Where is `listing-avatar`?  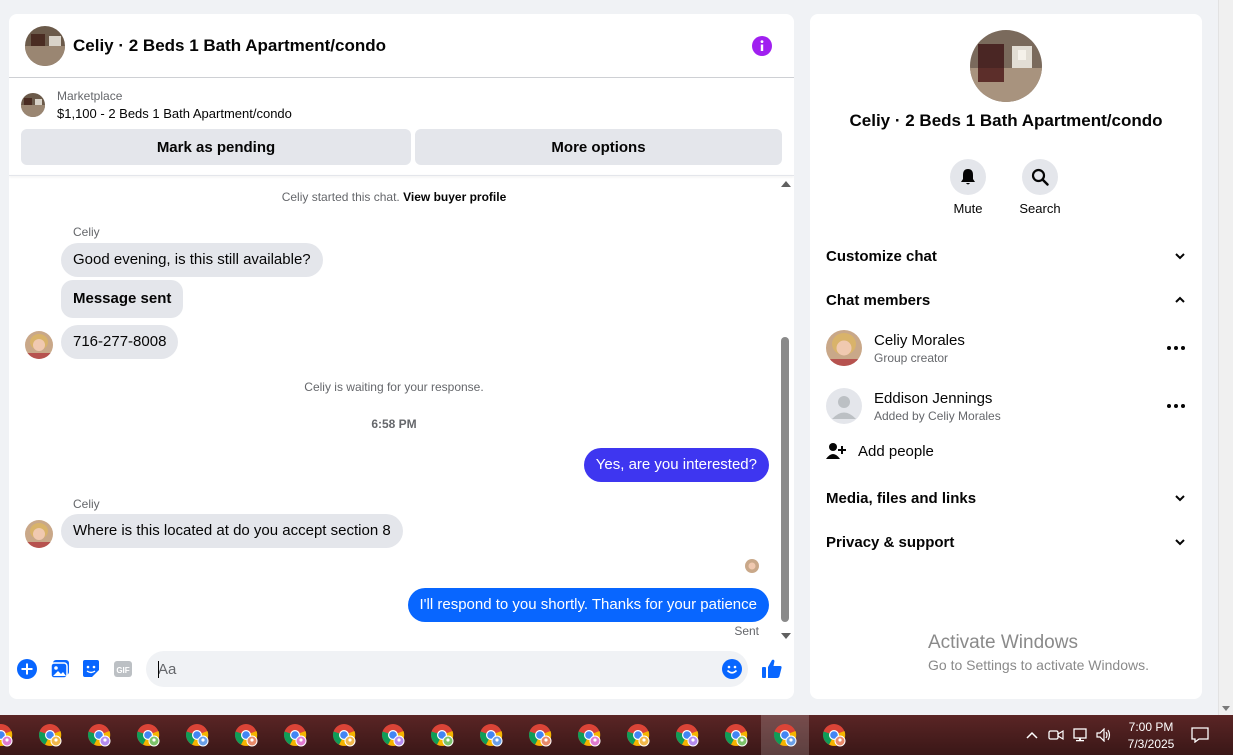 listing-avatar is located at coordinates (45, 45).